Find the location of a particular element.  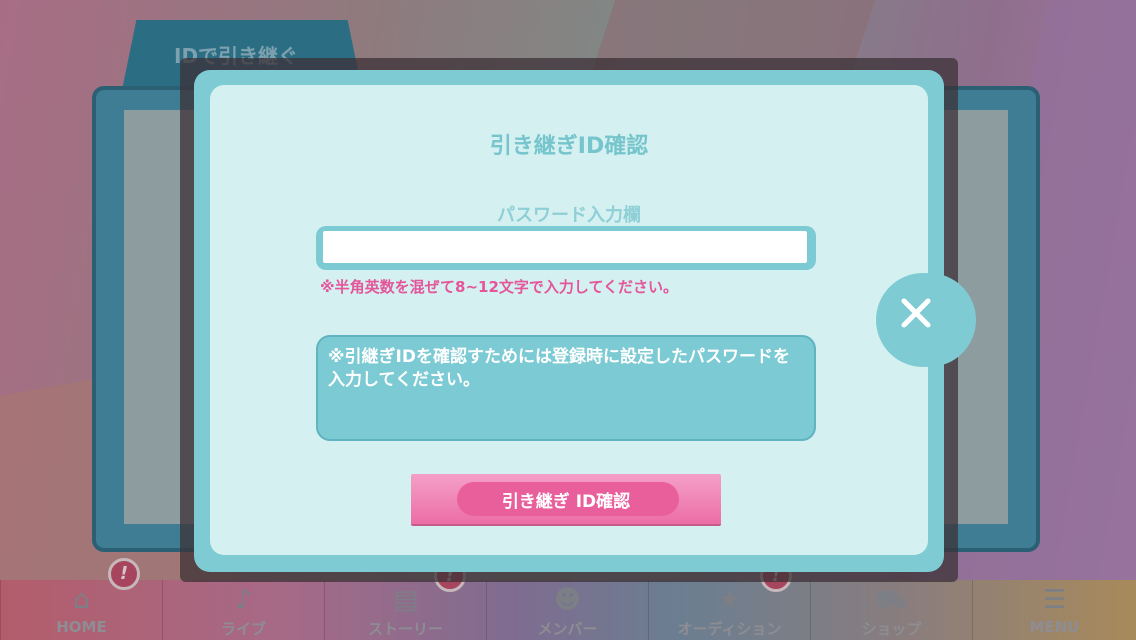

nav-menu: ☰ MENU is located at coordinates (1054, 610).